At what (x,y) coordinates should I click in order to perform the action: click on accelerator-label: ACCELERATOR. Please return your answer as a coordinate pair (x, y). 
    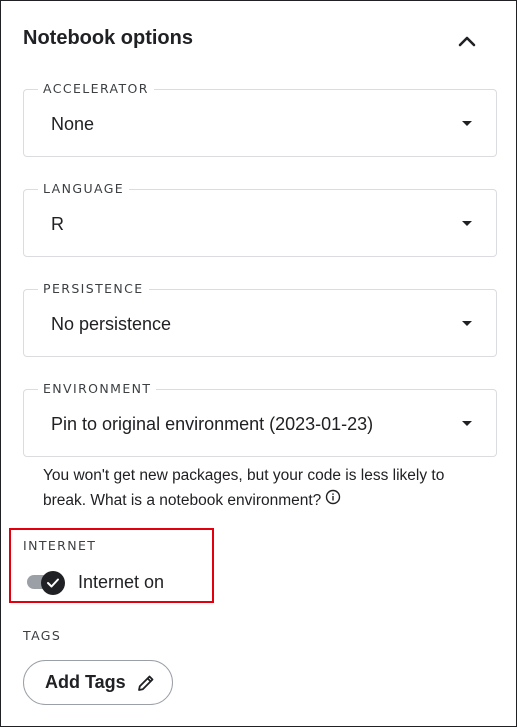
    Looking at the image, I should click on (96, 88).